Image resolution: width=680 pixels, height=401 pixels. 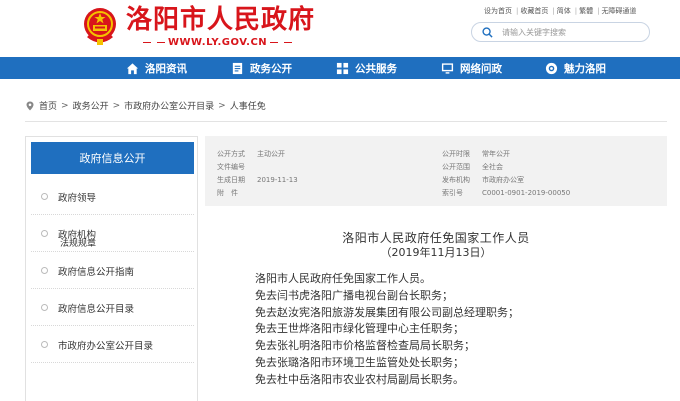 I want to click on search-box, so click(x=560, y=32).